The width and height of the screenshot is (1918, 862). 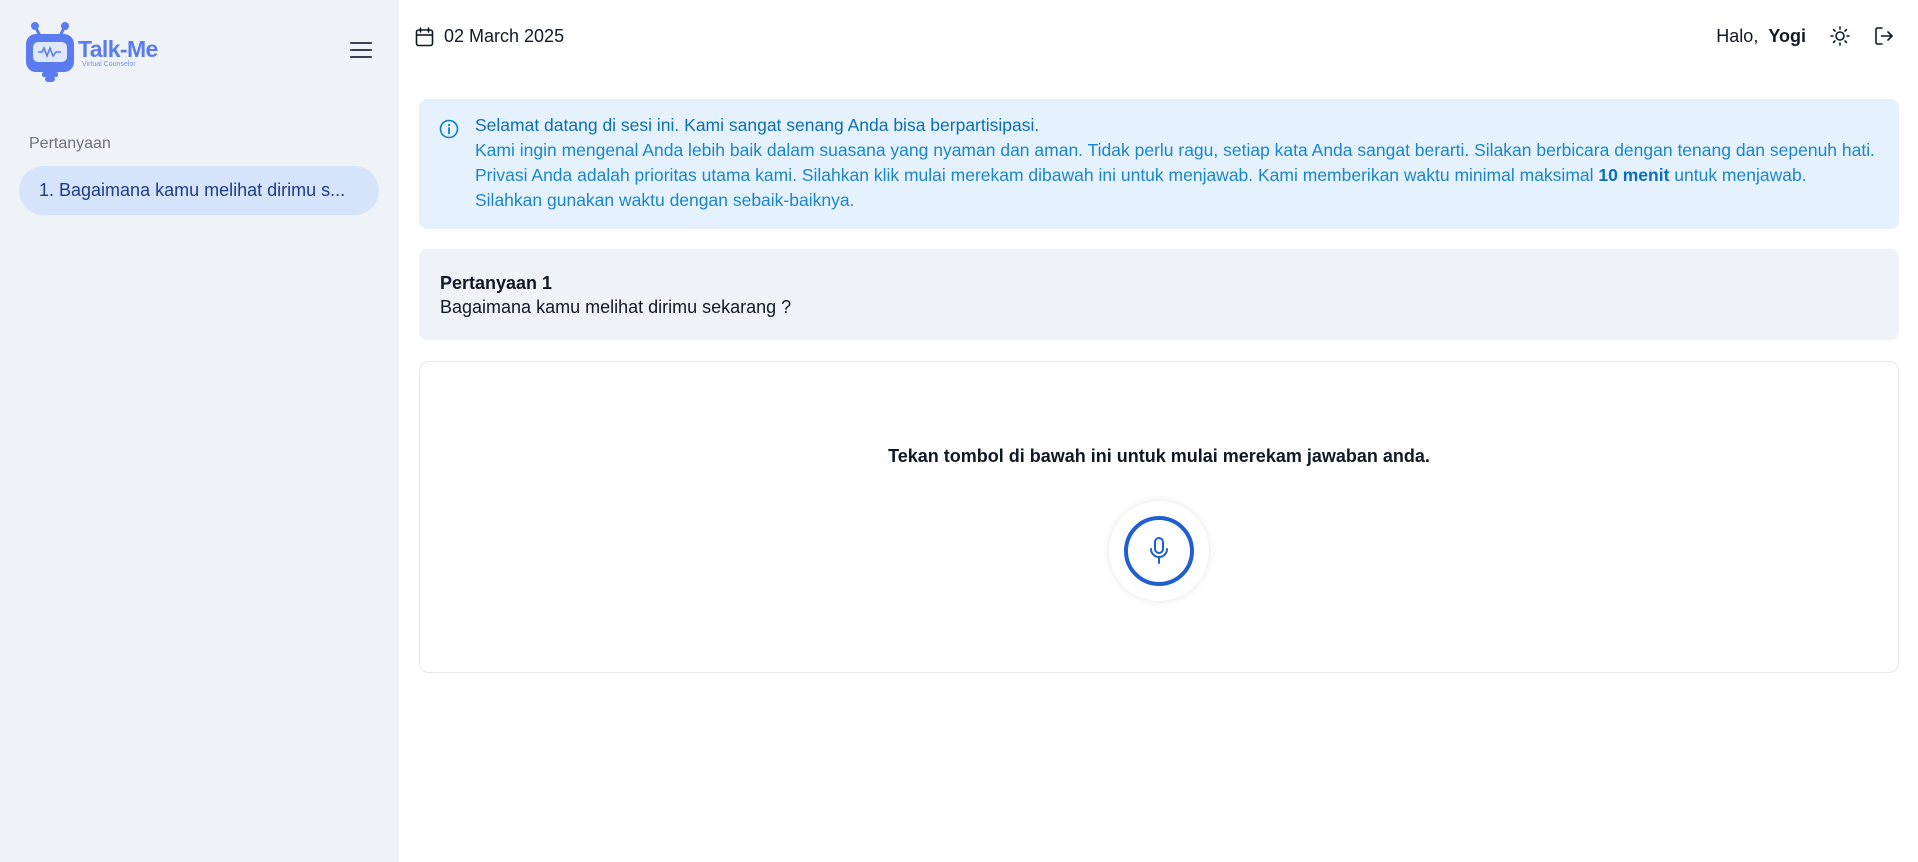 What do you see at coordinates (109, 64) in the screenshot?
I see `logo-subtitle: Virtual Counselor` at bounding box center [109, 64].